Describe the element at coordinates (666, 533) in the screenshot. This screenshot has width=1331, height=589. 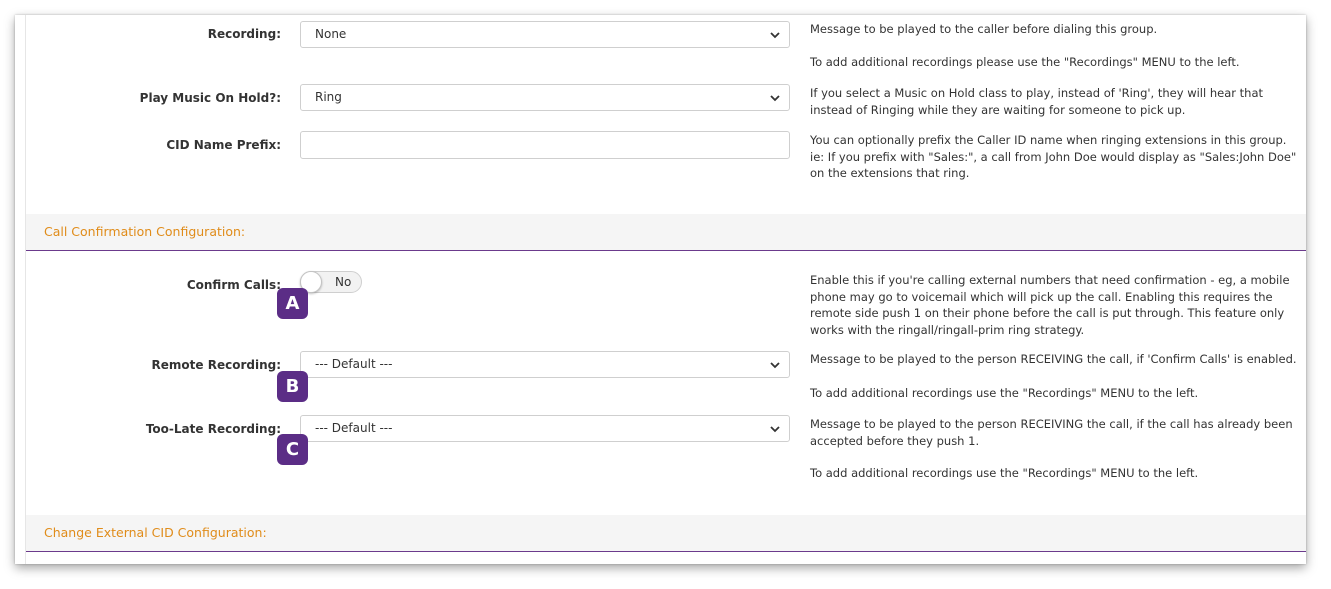
I see `change-external-cid-section-header: Change External CID Configuration:` at that location.